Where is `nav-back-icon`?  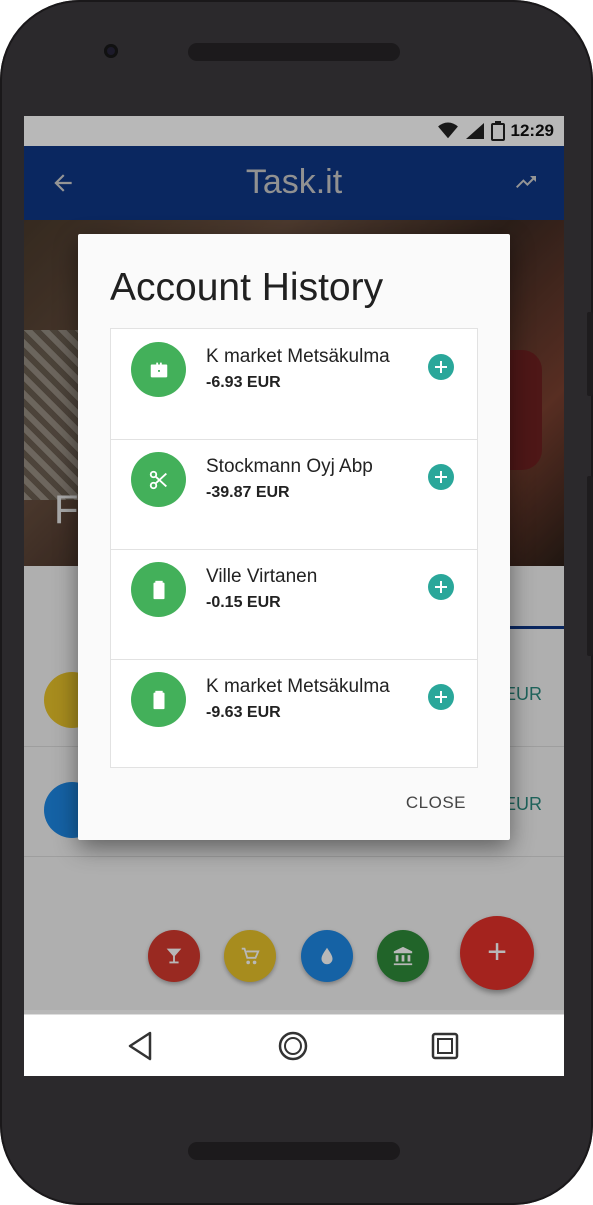 nav-back-icon is located at coordinates (141, 1046).